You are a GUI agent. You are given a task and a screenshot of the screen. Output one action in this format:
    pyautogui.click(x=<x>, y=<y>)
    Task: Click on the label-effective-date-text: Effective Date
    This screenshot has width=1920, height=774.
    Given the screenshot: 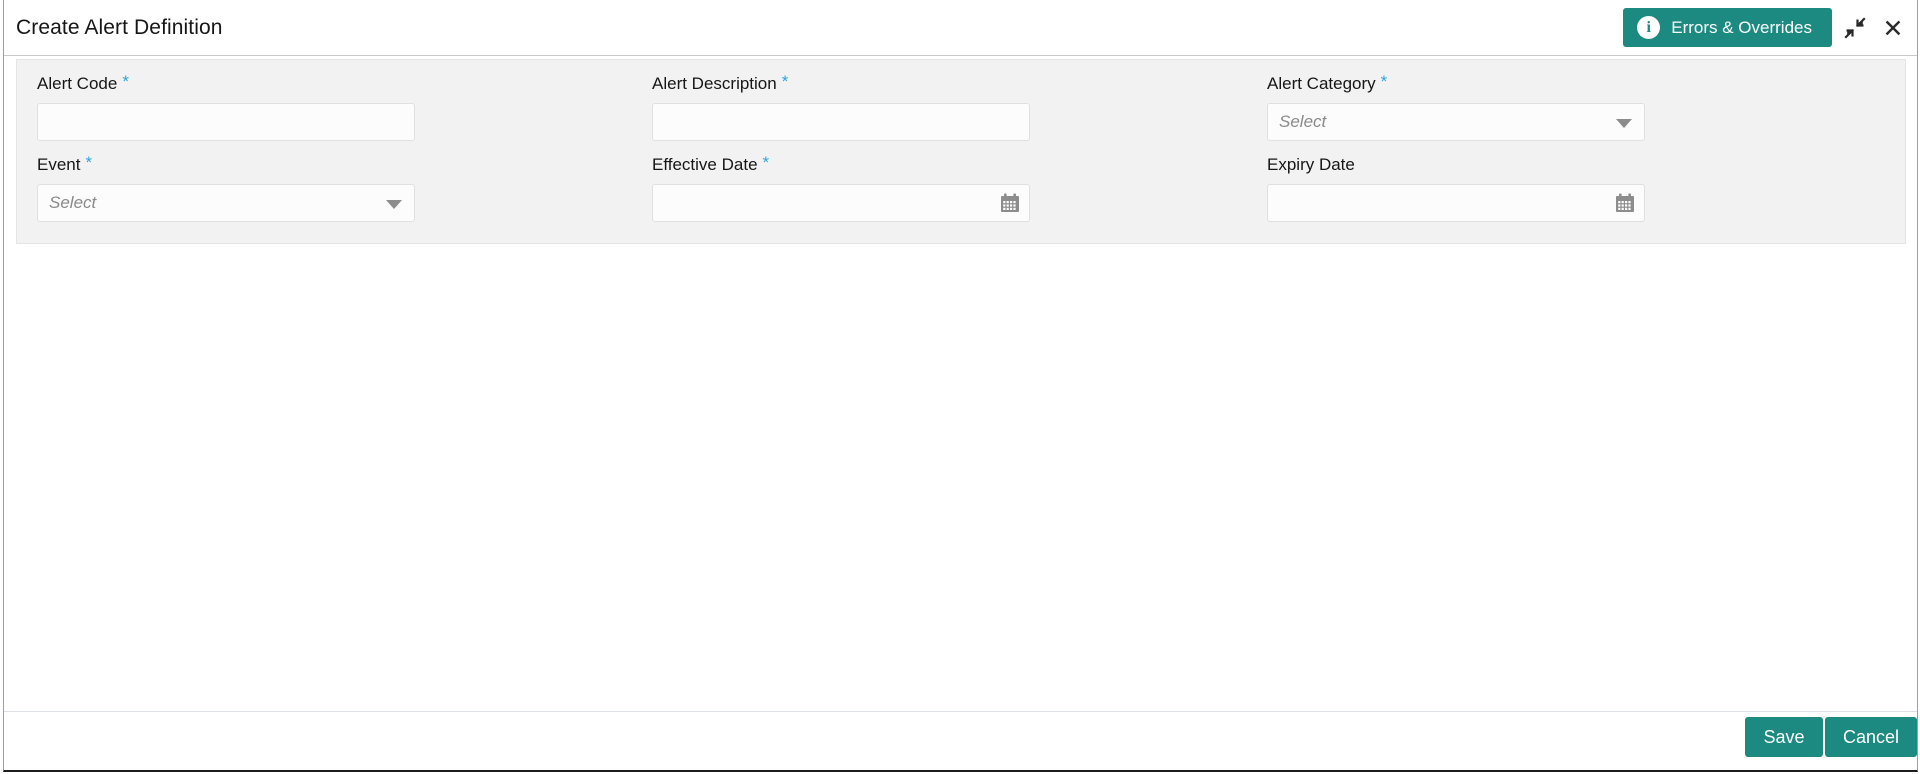 What is the action you would take?
    pyautogui.click(x=705, y=164)
    